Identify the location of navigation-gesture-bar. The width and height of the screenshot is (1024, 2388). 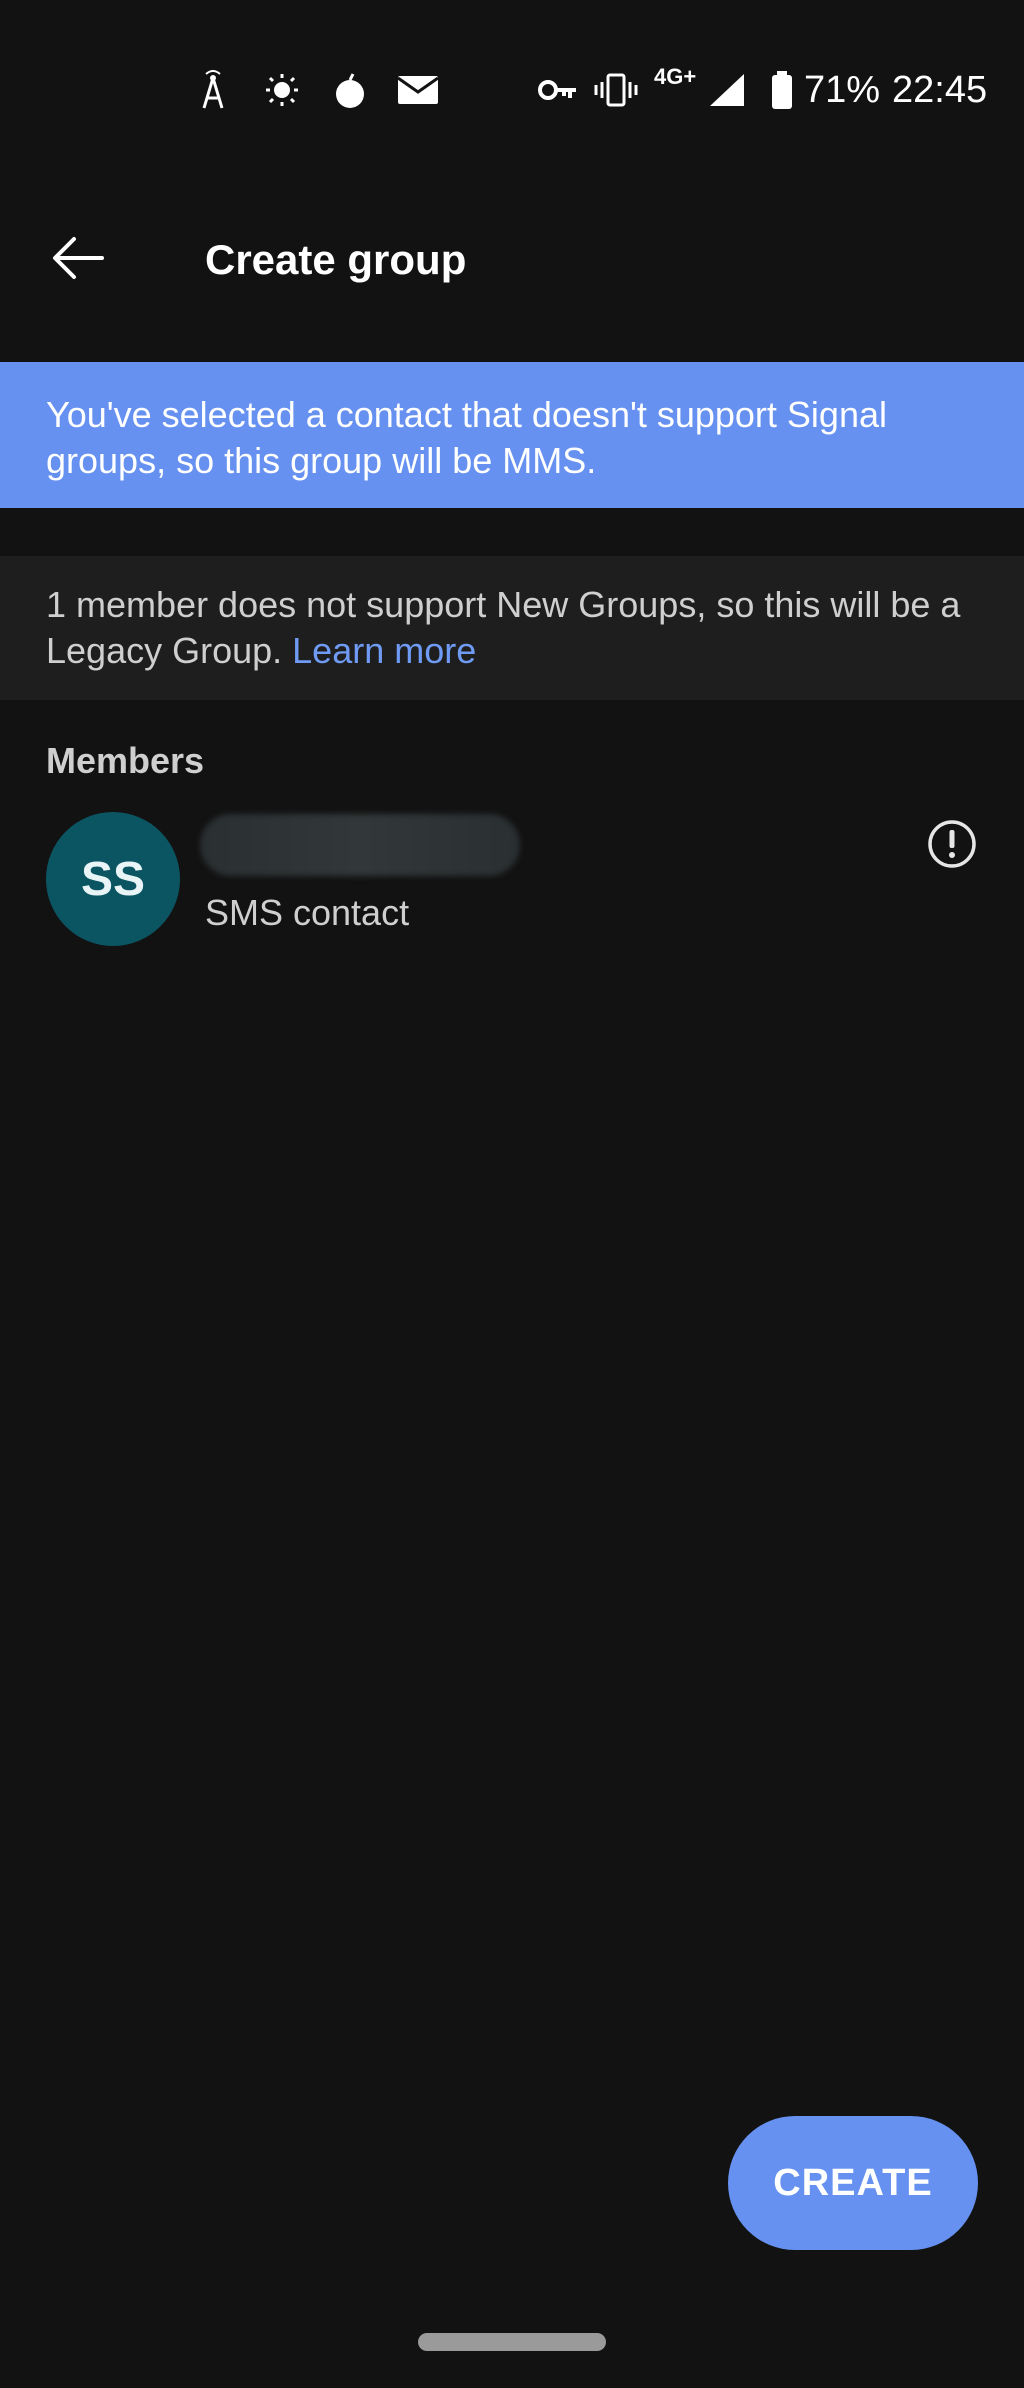
(512, 2342).